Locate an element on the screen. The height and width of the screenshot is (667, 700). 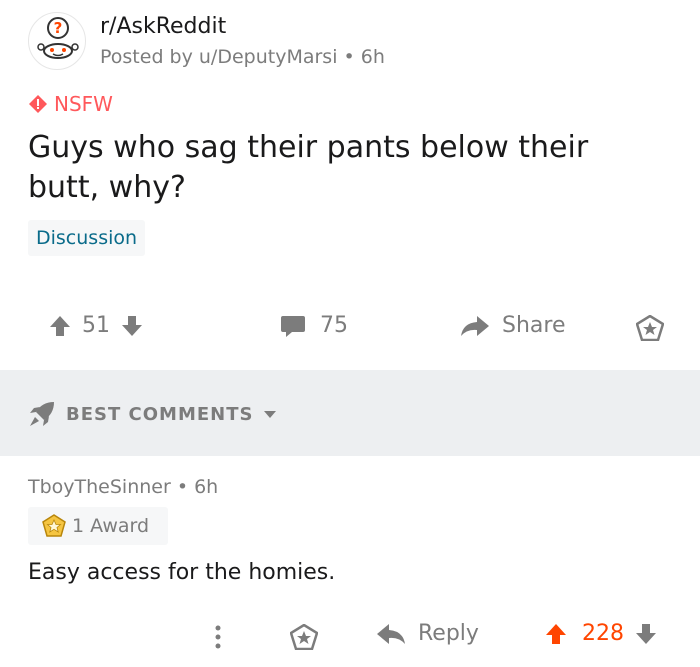
nsfw-tag: NSFW is located at coordinates (70, 104).